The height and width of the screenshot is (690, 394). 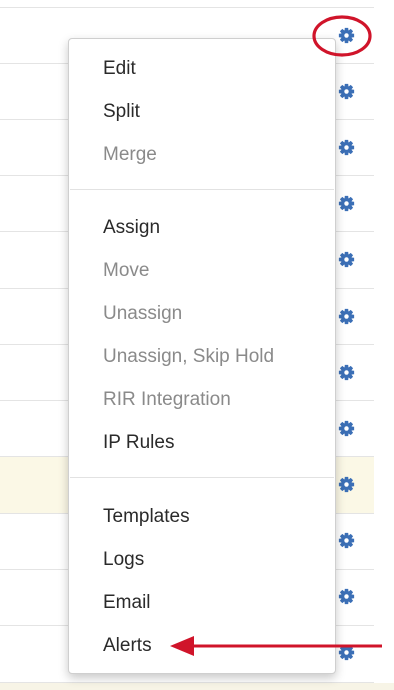 What do you see at coordinates (187, 4) in the screenshot?
I see `table-row` at bounding box center [187, 4].